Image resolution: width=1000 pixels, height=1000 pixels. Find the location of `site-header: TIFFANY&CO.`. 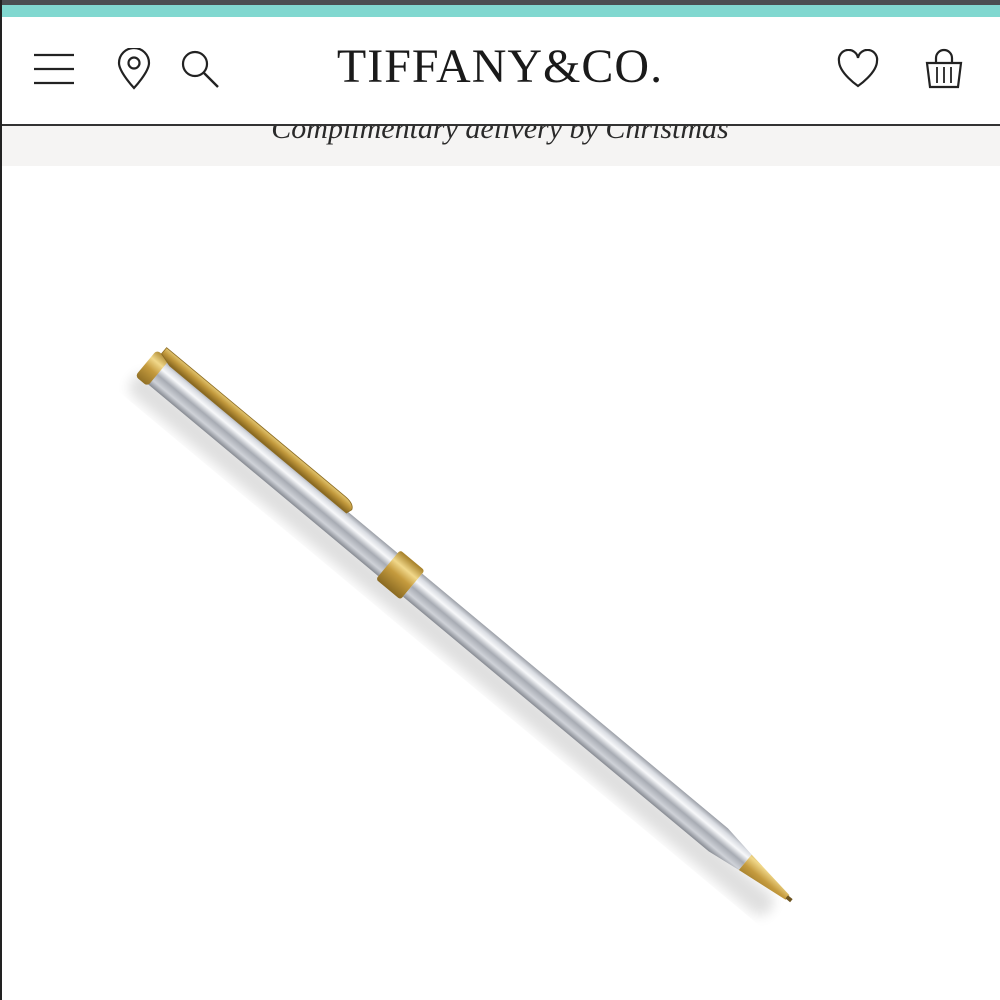

site-header: TIFFANY&CO. is located at coordinates (500, 71).